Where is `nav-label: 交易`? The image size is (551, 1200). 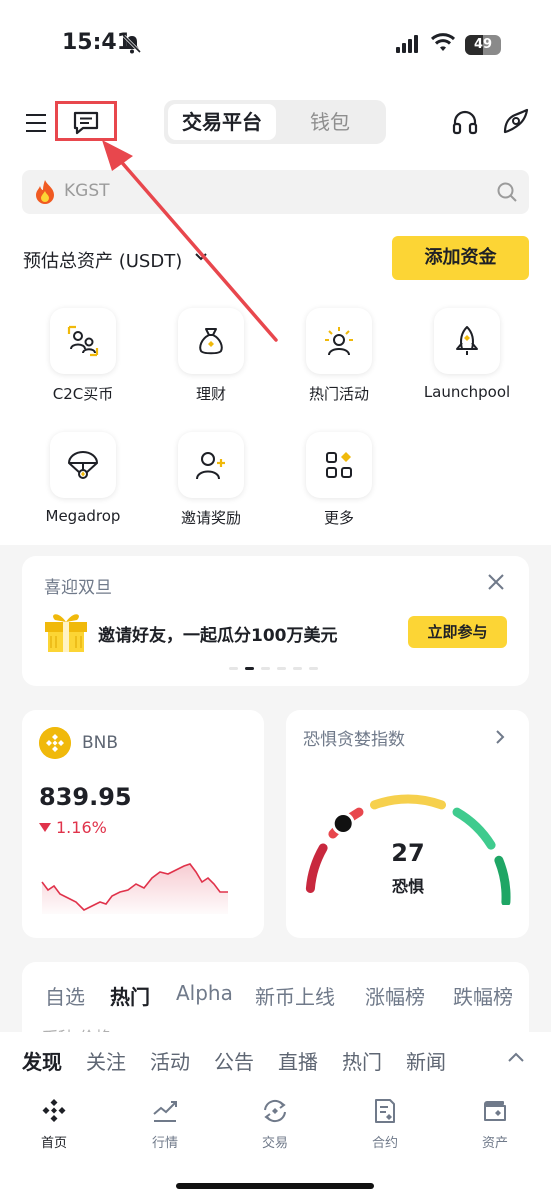 nav-label: 交易 is located at coordinates (274, 1143).